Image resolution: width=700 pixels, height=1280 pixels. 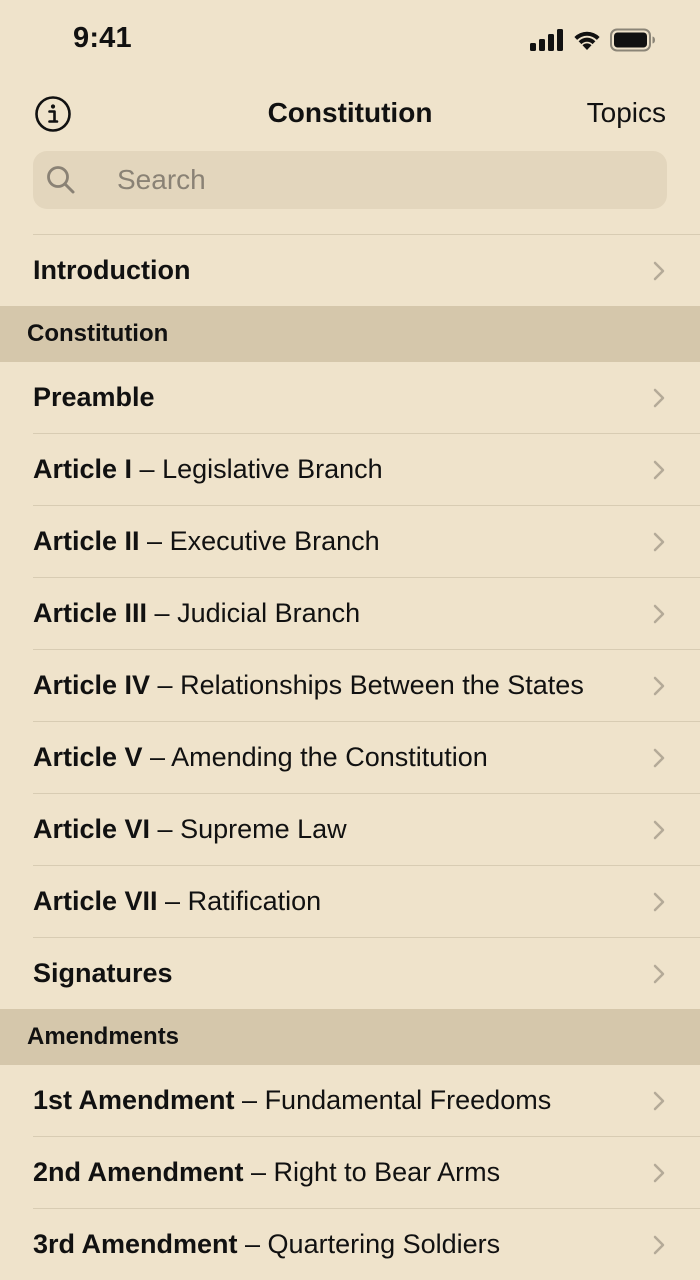 I want to click on list-item-label: Preamble, so click(x=94, y=397).